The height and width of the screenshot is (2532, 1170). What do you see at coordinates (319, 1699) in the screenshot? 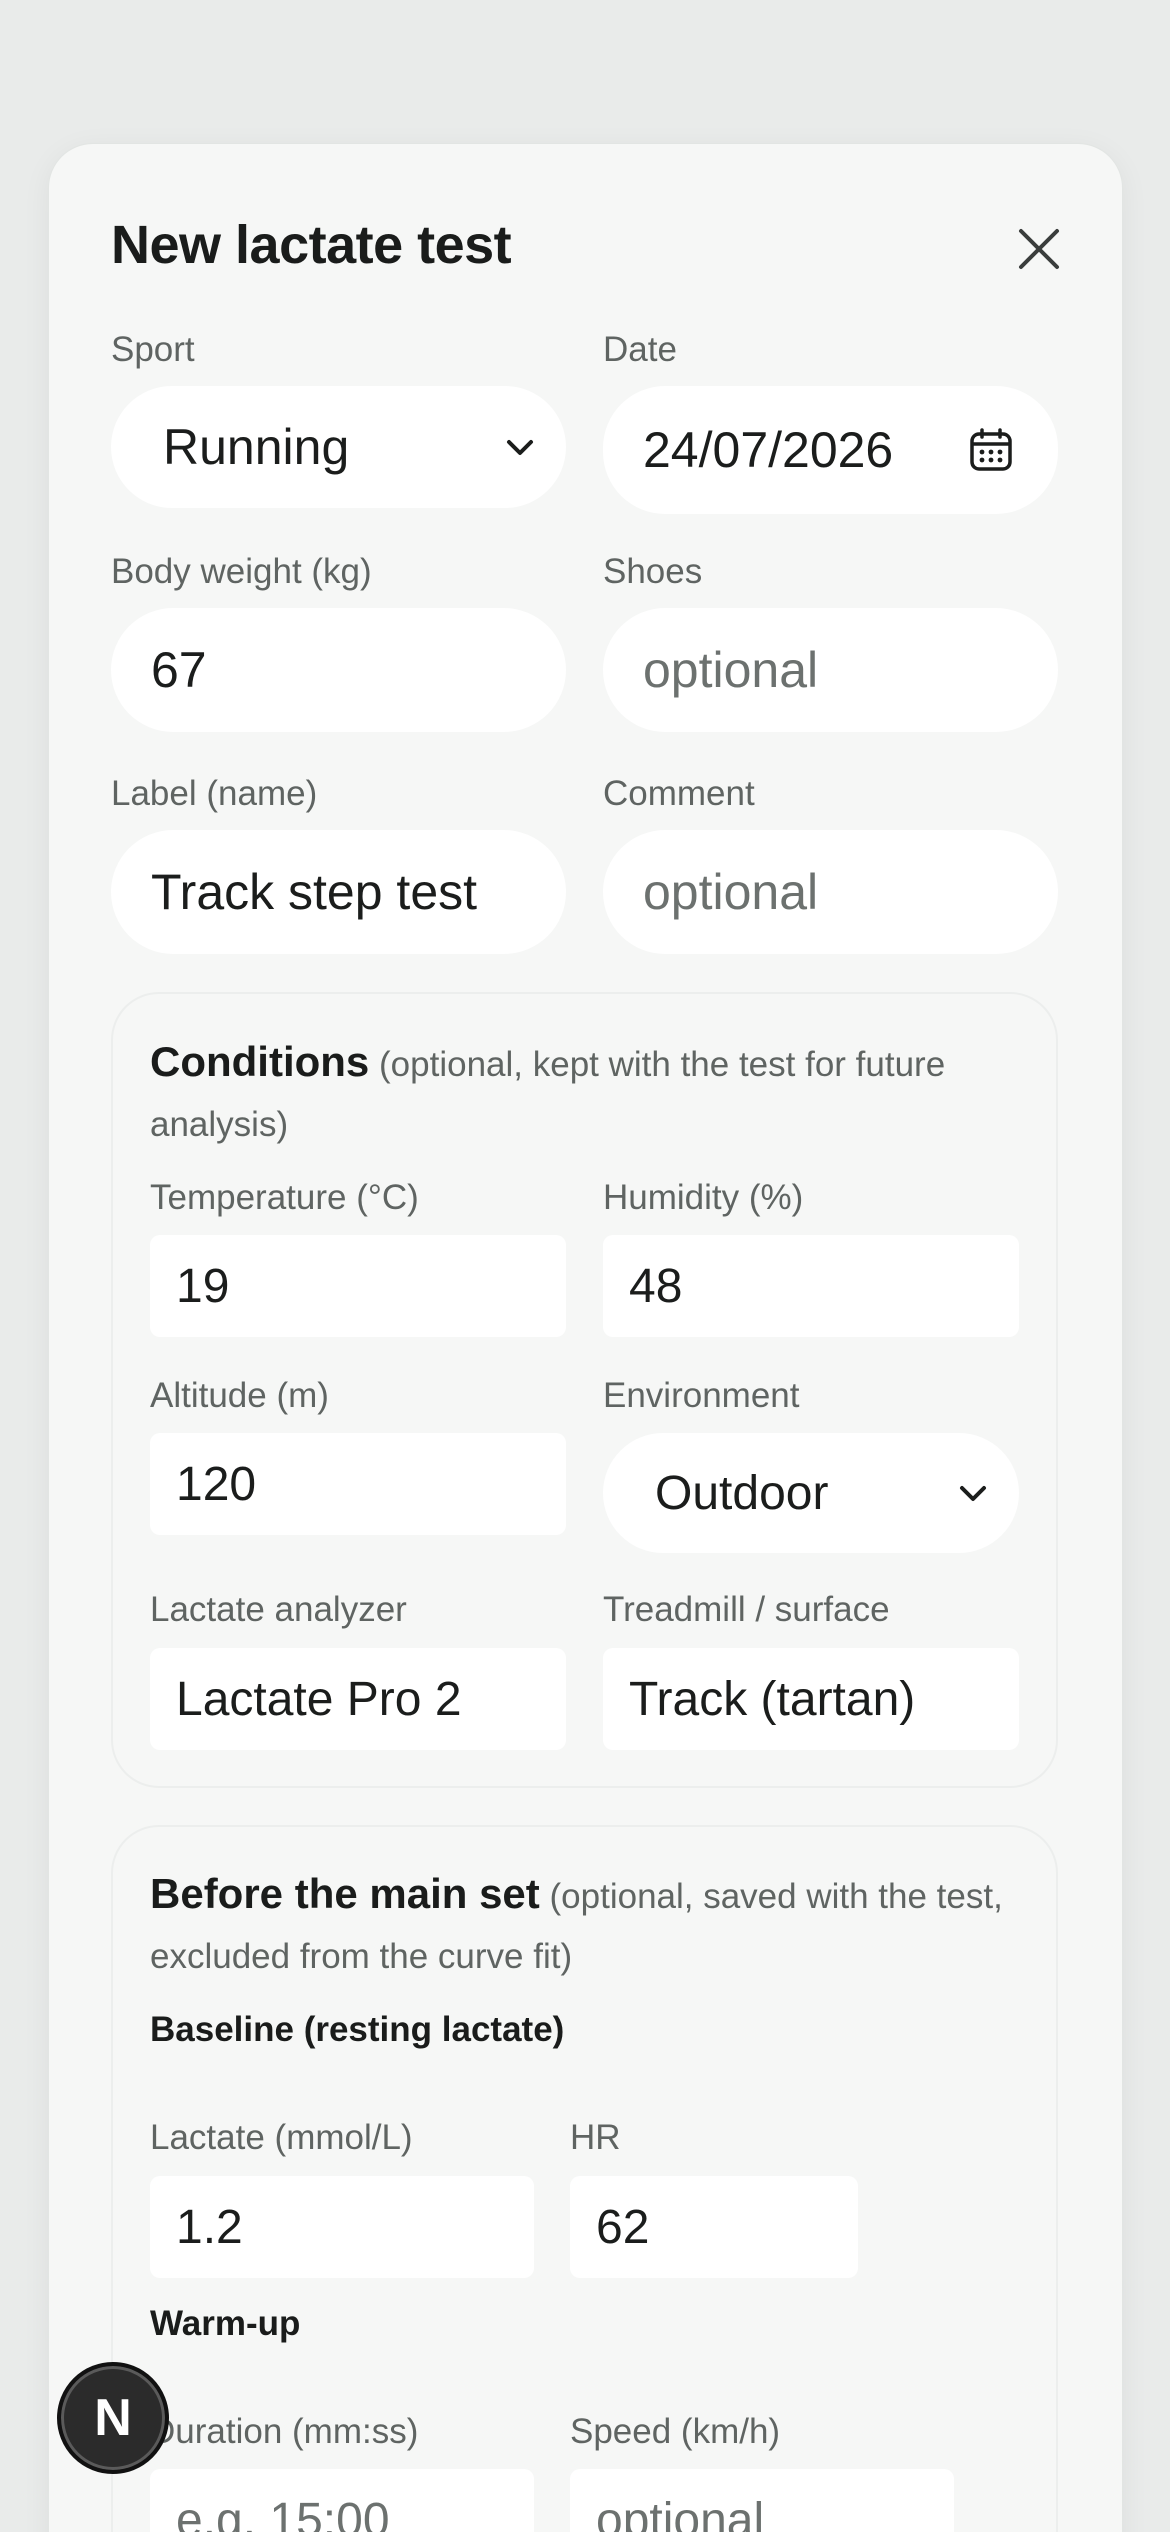
I see `analyzer-value: Lactate Pro 2` at bounding box center [319, 1699].